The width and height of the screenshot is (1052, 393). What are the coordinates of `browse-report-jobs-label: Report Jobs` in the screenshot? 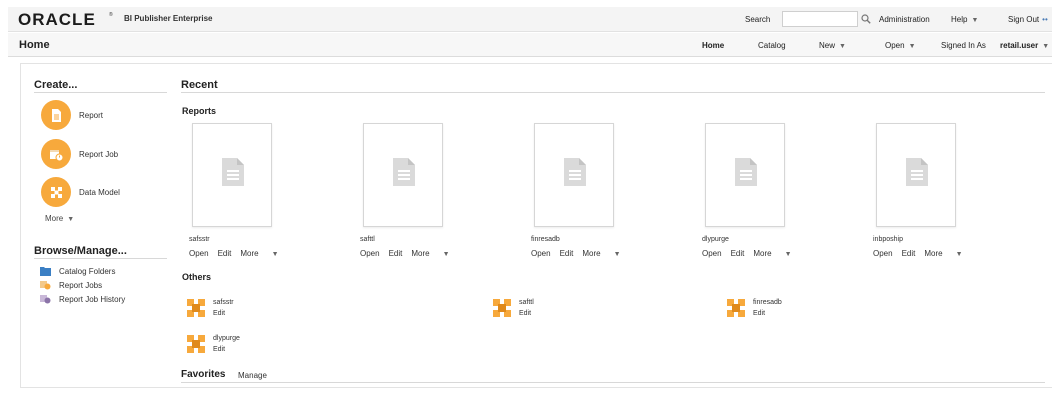 It's located at (81, 285).